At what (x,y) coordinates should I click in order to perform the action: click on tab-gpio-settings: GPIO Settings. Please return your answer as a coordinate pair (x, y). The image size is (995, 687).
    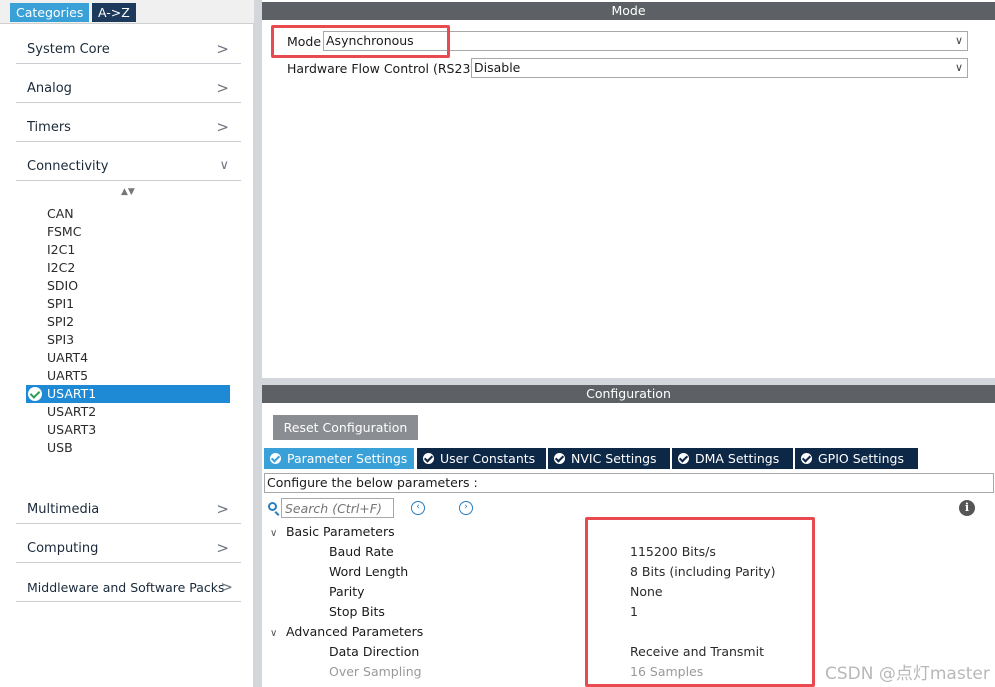
    Looking at the image, I should click on (856, 458).